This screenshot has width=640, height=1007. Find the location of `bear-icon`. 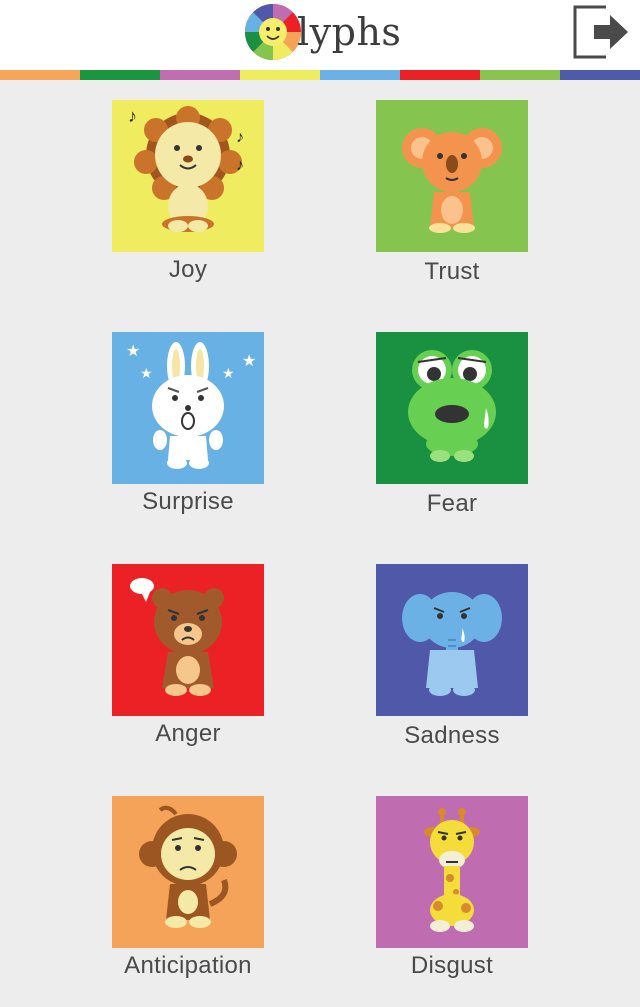

bear-icon is located at coordinates (188, 640).